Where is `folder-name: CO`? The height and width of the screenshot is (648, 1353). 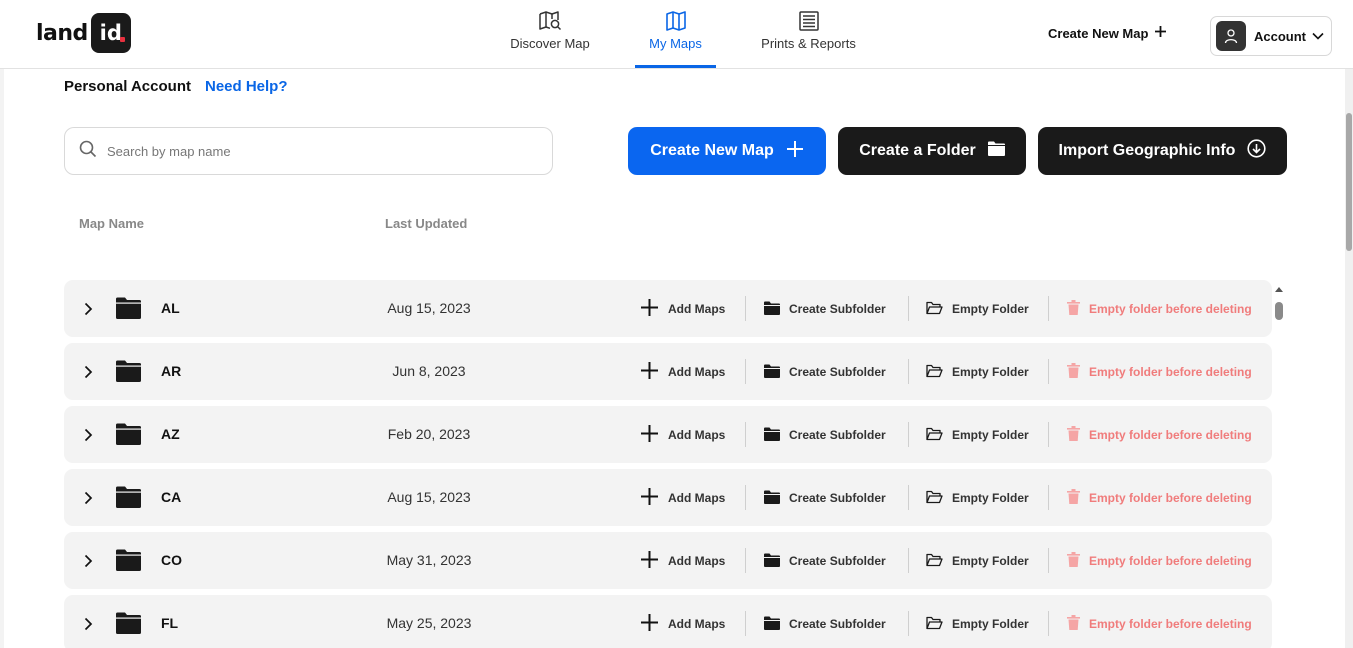
folder-name: CO is located at coordinates (171, 560).